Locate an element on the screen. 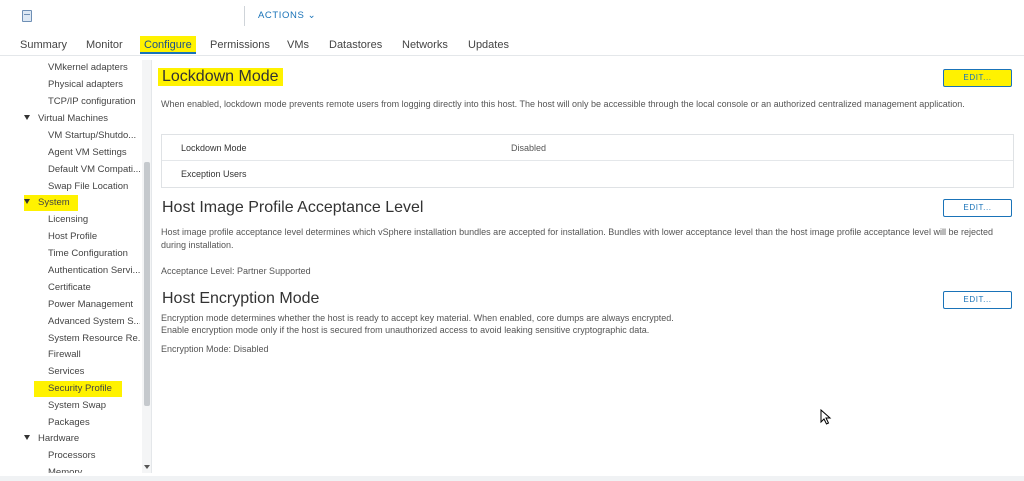 Image resolution: width=1024 pixels, height=481 pixels. nav-item-time-configuration: Time Configuration is located at coordinates (94, 254).